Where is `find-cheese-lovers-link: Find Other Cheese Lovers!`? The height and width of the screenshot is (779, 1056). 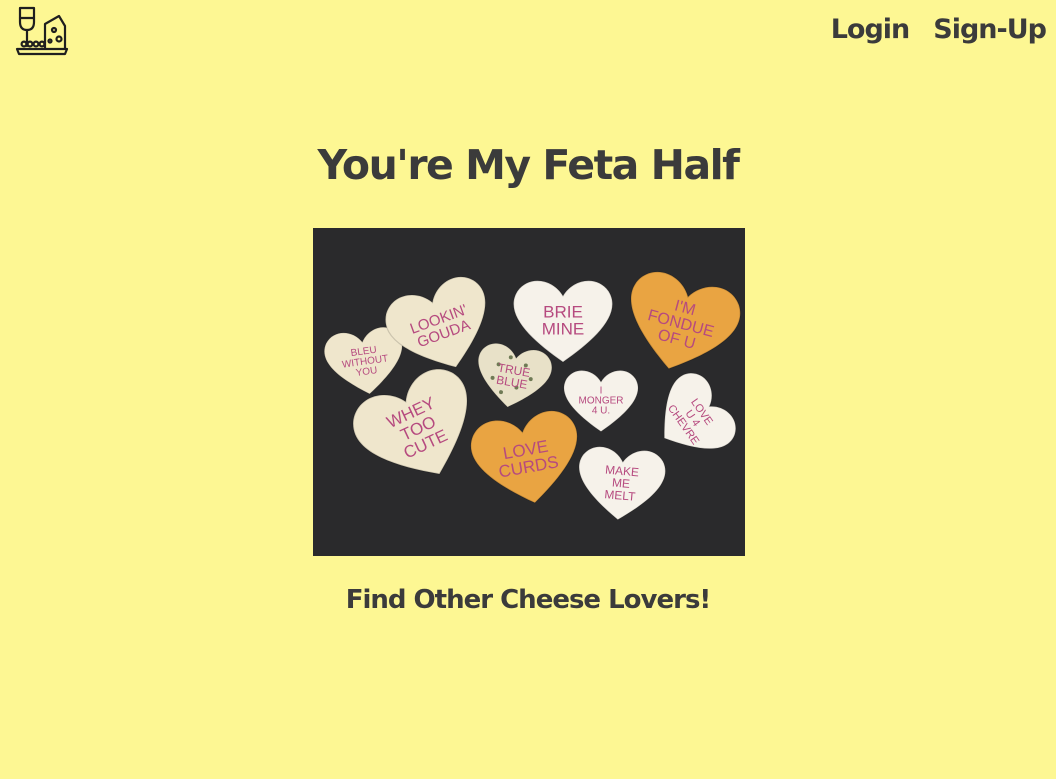
find-cheese-lovers-link: Find Other Cheese Lovers! is located at coordinates (528, 600).